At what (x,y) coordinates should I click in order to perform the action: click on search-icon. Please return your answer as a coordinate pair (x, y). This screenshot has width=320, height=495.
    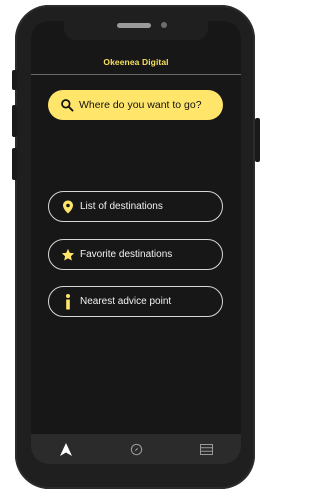
    Looking at the image, I should click on (67, 105).